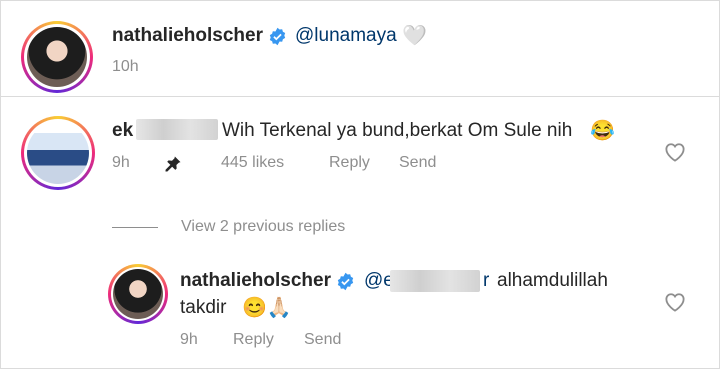 The image size is (720, 369). Describe the element at coordinates (121, 162) in the screenshot. I see `comment-timestamp: 9h` at that location.